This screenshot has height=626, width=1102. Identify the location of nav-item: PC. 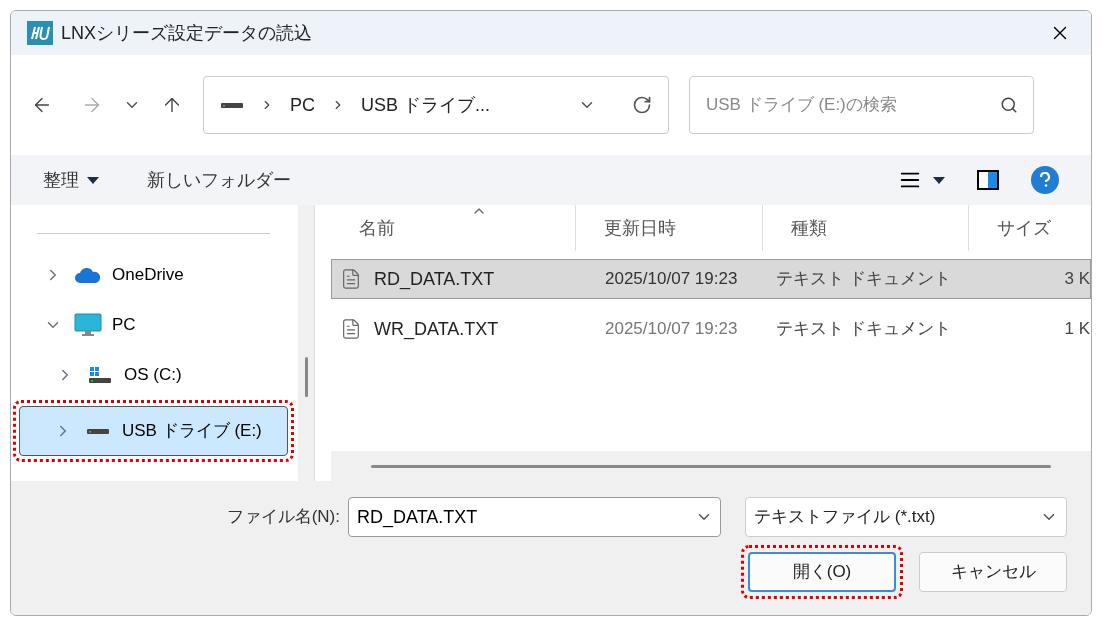
(153, 325).